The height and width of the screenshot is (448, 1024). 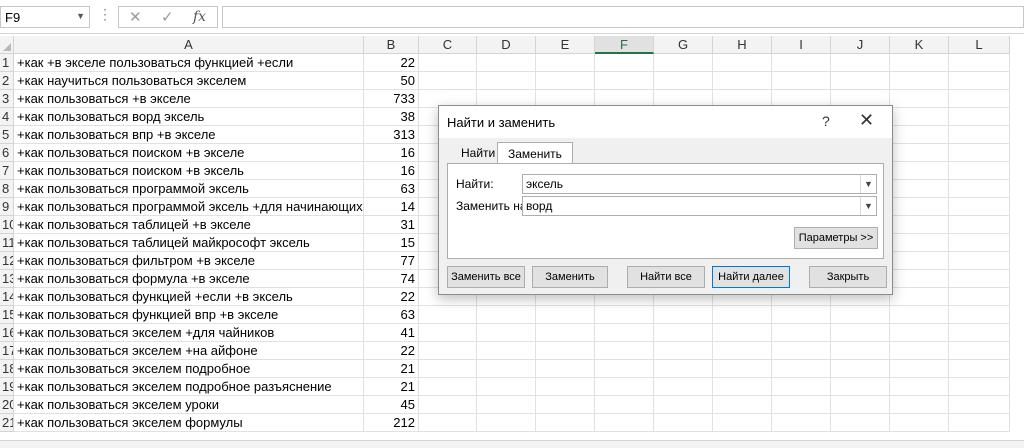 I want to click on row-header: 21, so click(x=7, y=423).